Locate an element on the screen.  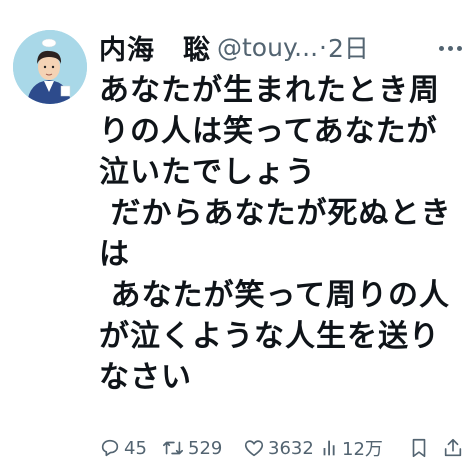
reply-icon is located at coordinates (110, 448).